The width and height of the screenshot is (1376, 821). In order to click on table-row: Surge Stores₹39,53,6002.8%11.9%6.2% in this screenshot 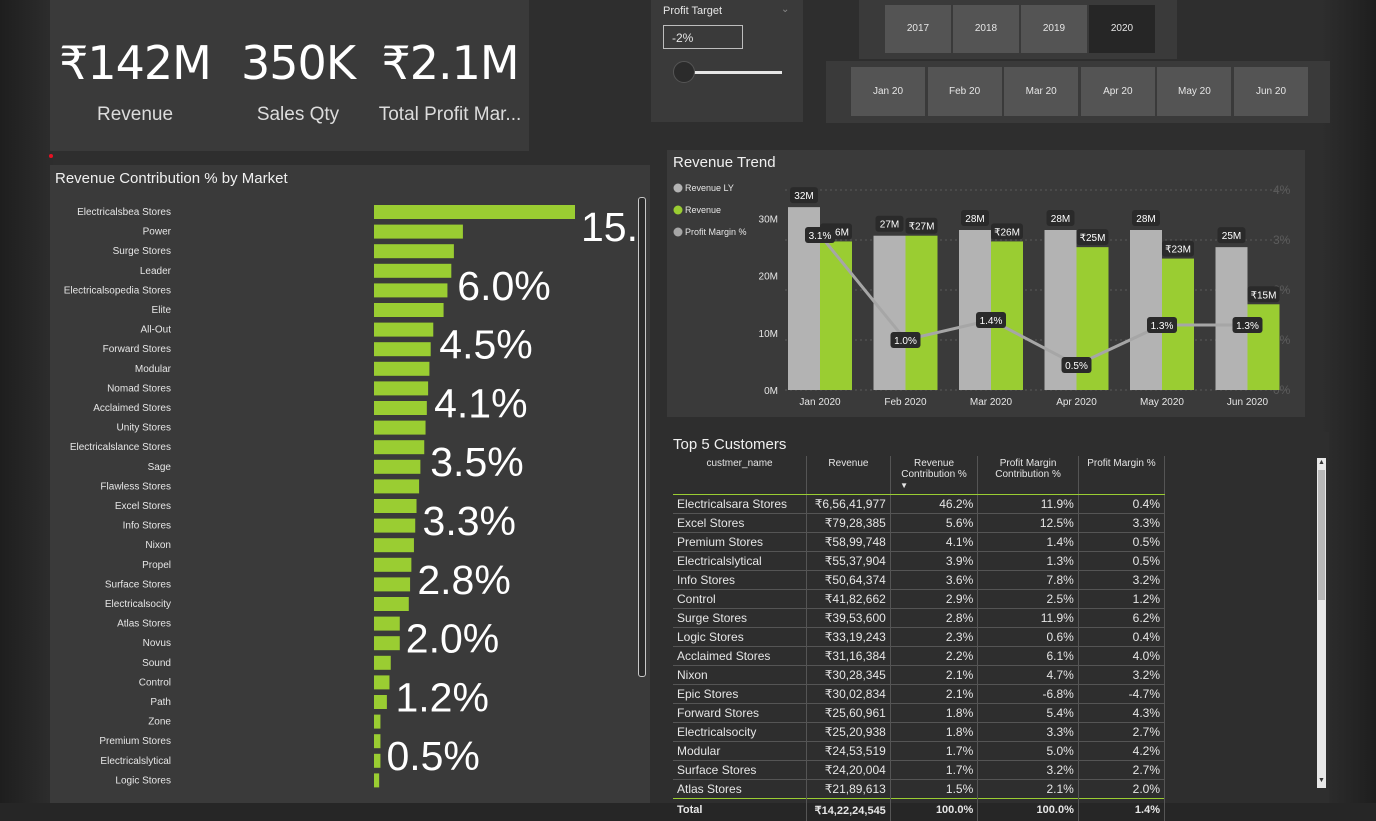, I will do `click(919, 618)`.